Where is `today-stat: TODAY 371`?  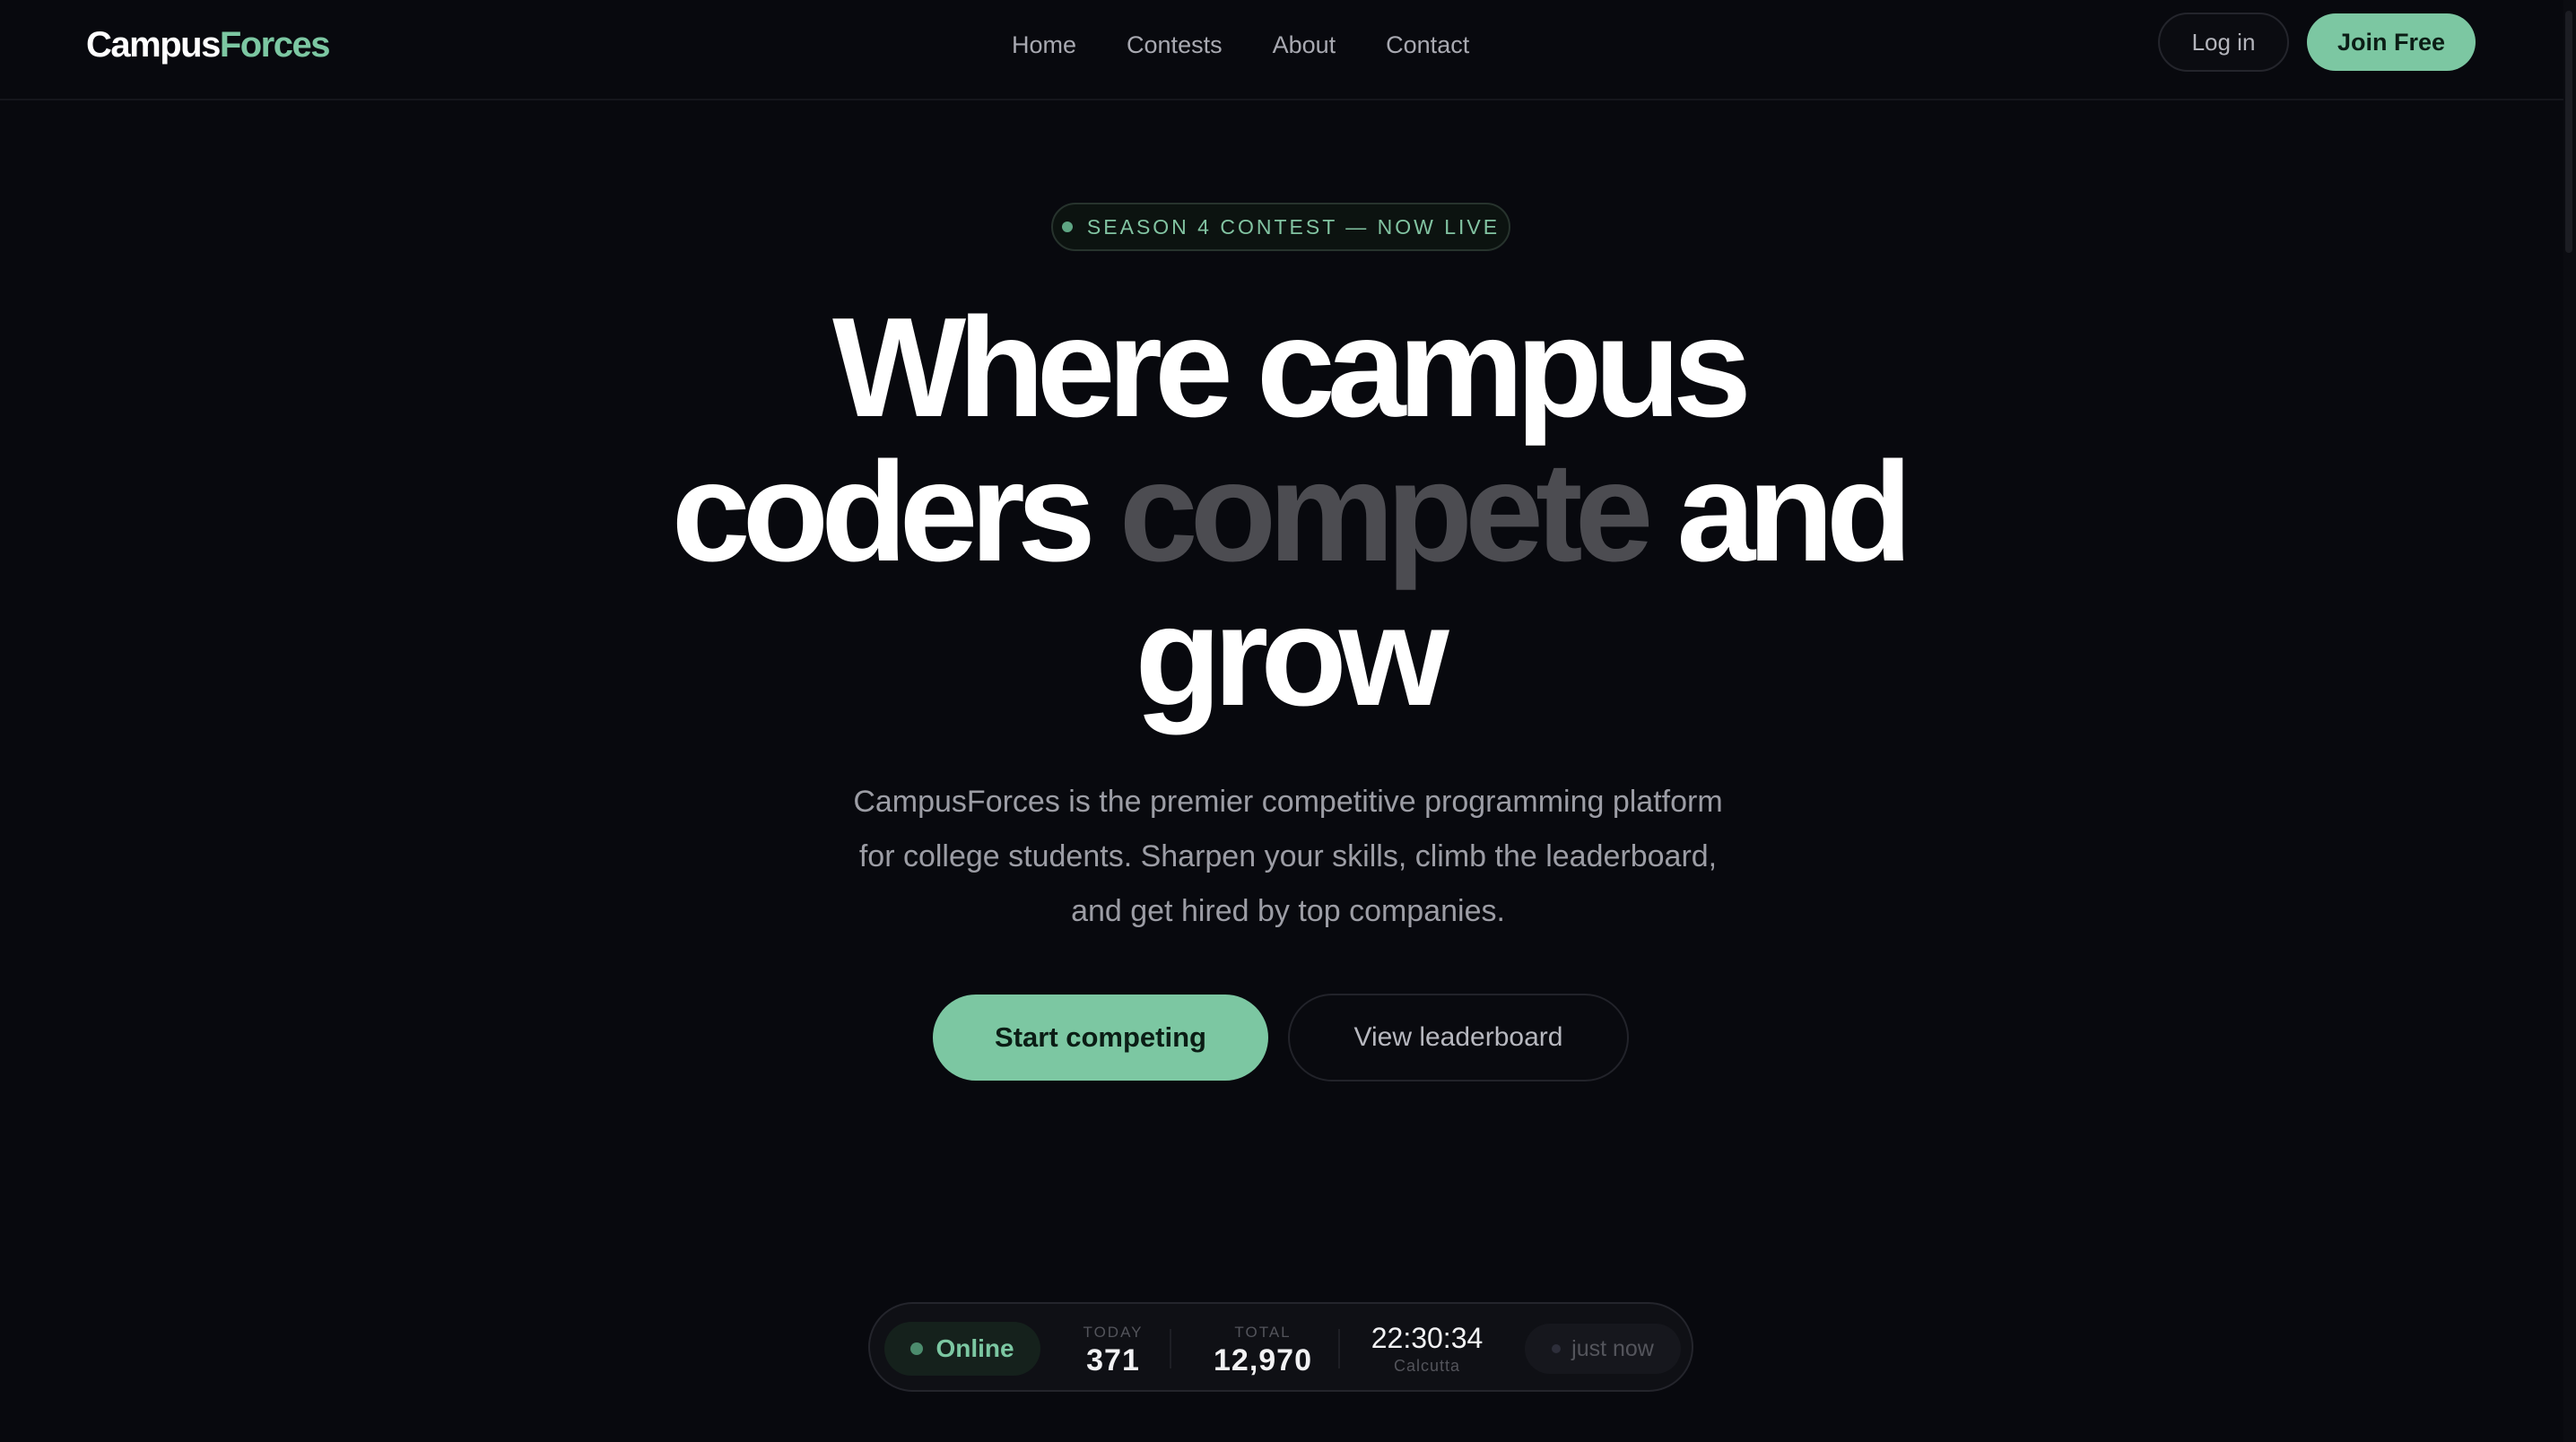
today-stat: TODAY 371 is located at coordinates (1113, 1351).